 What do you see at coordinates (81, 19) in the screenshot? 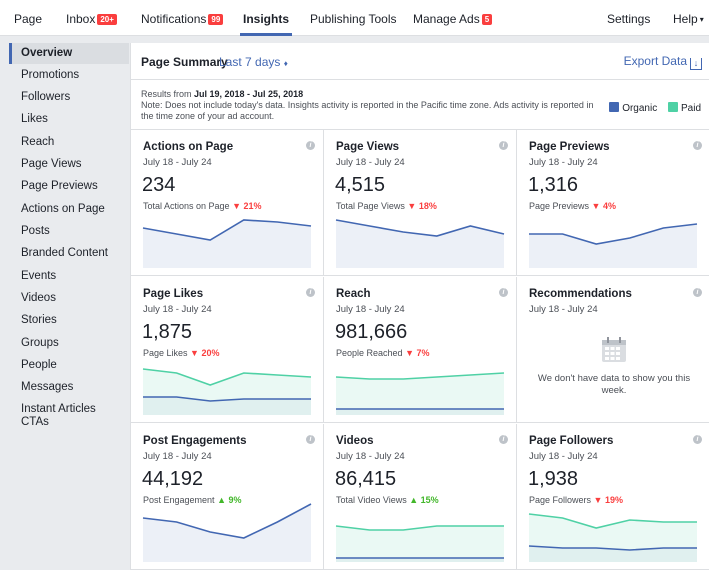
I see `tab-label: Inbox` at bounding box center [81, 19].